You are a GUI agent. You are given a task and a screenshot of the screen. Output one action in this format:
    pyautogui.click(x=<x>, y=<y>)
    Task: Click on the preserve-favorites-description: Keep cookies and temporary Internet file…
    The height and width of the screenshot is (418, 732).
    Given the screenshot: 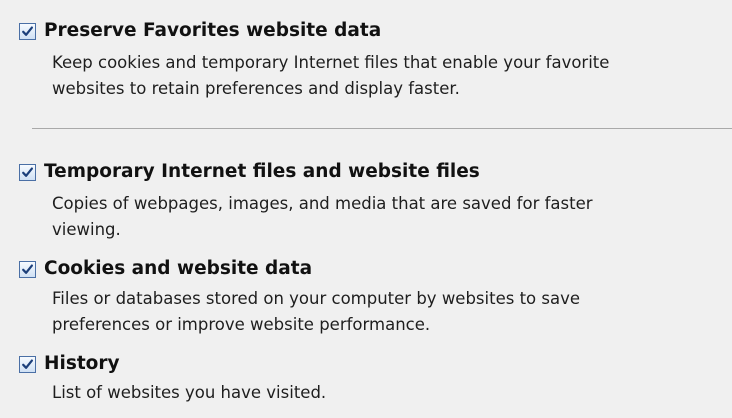 What is the action you would take?
    pyautogui.click(x=387, y=76)
    